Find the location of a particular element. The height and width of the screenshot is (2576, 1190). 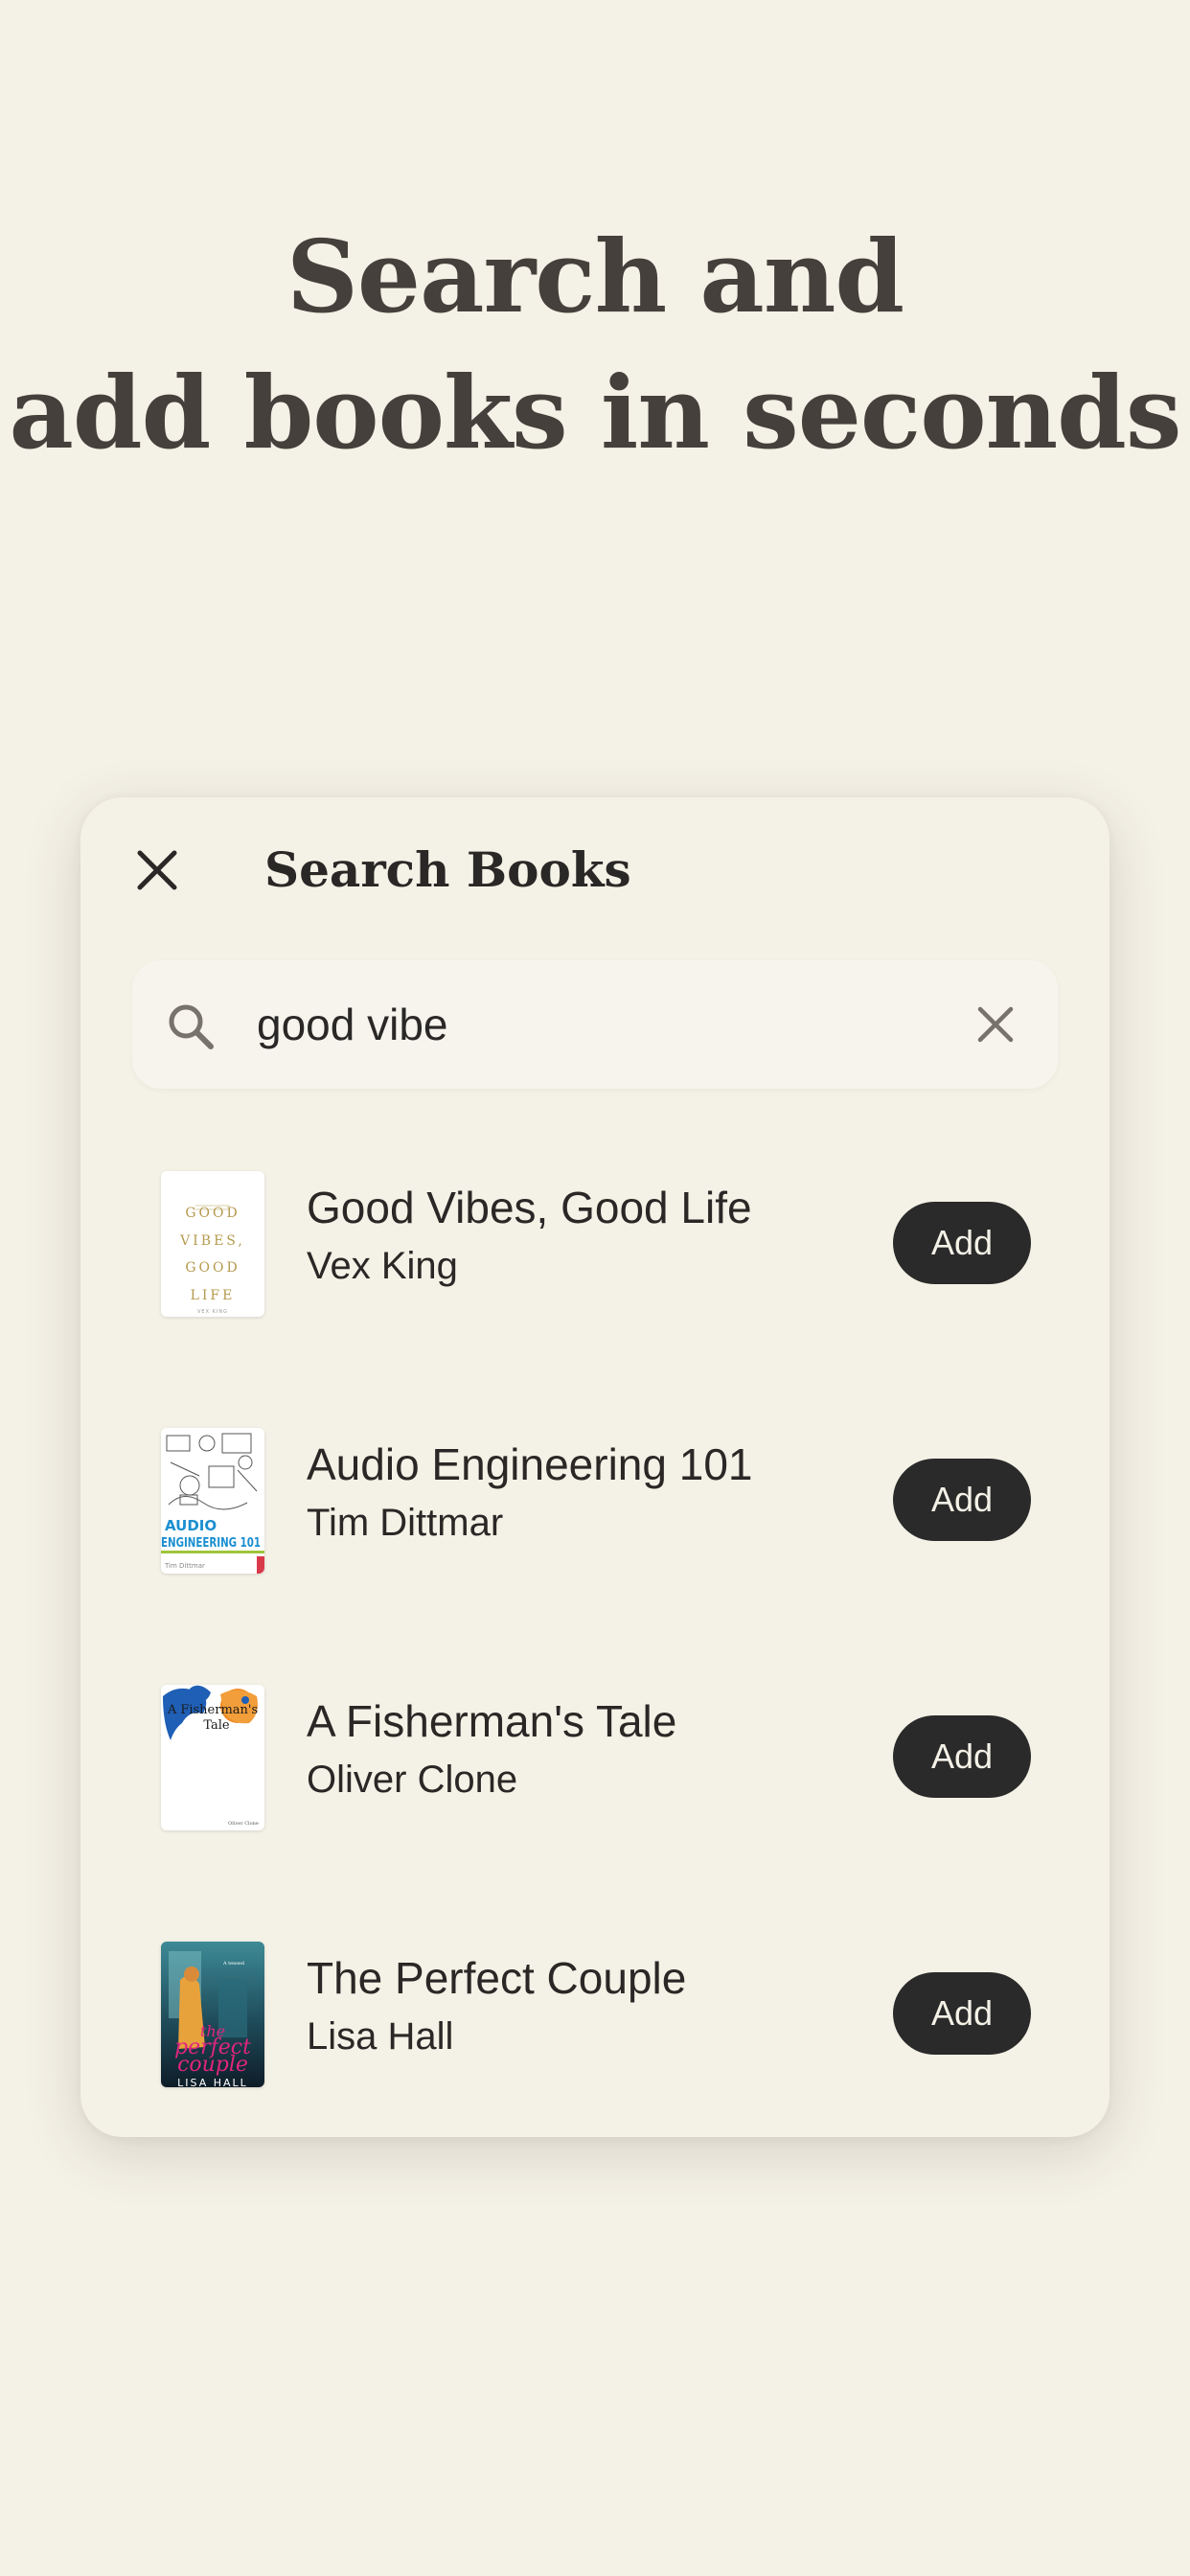

cover-text: Tale is located at coordinates (217, 1725).